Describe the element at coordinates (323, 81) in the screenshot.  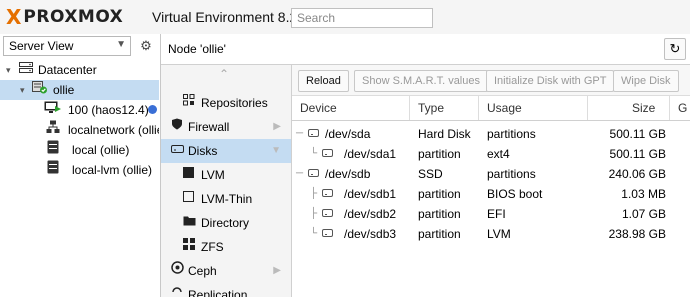
I see `reload-button: Reload` at that location.